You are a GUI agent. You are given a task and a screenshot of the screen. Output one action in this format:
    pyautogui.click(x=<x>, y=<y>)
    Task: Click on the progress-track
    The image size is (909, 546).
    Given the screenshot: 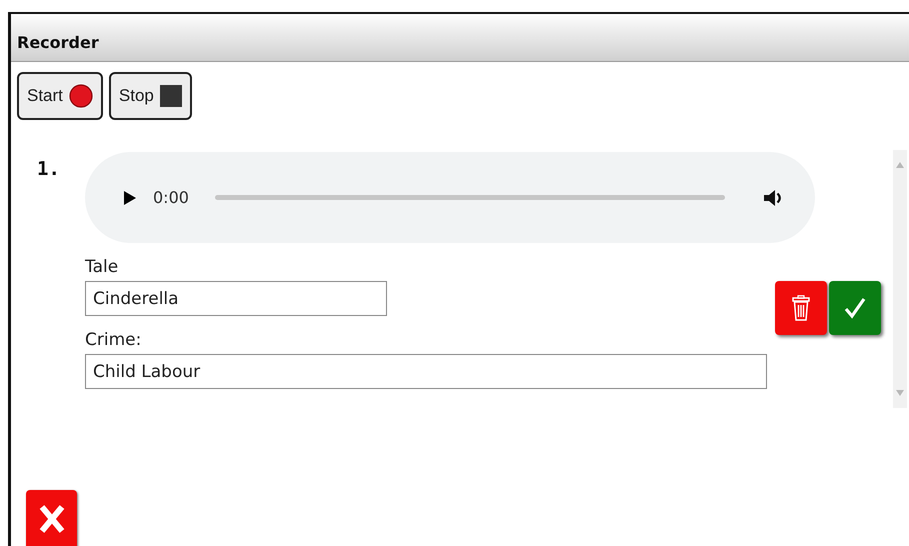 What is the action you would take?
    pyautogui.click(x=469, y=197)
    